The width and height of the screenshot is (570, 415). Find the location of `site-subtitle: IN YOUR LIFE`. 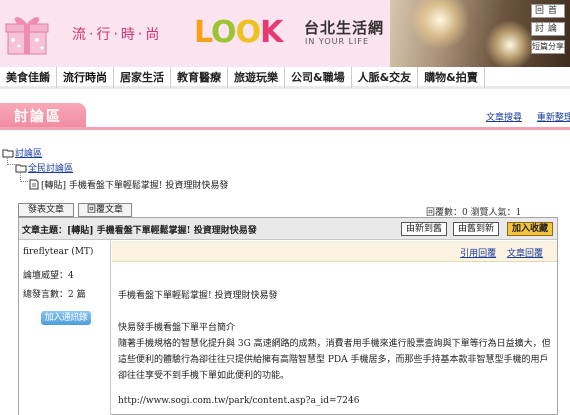

site-subtitle: IN YOUR LIFE is located at coordinates (337, 41).